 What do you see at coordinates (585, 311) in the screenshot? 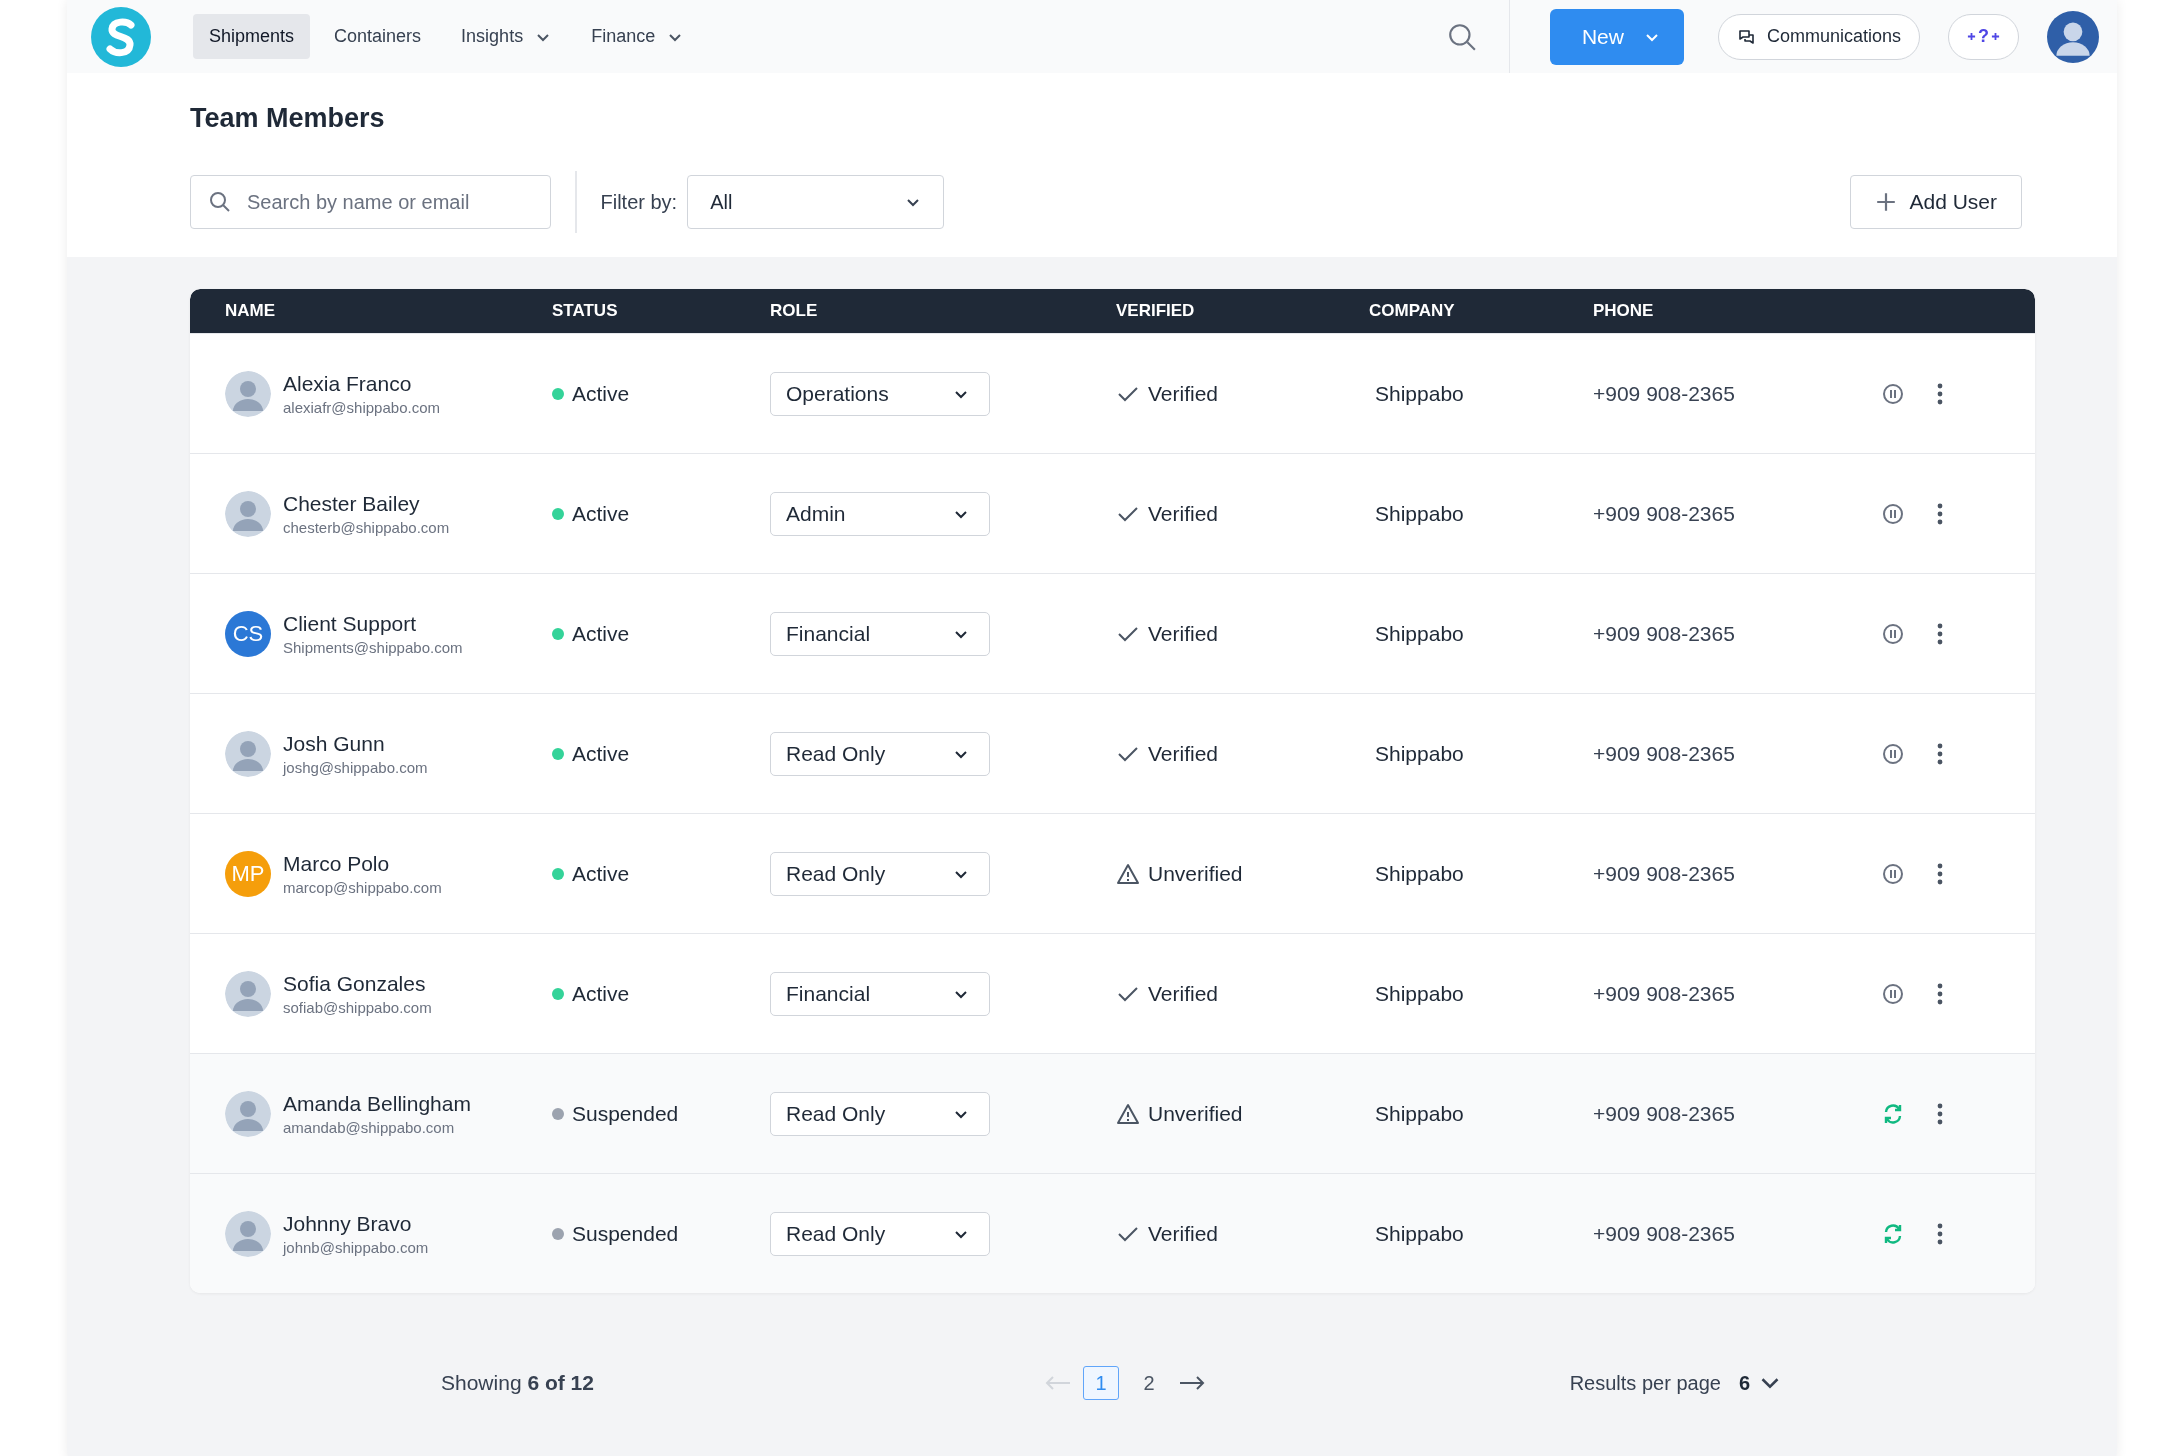
I see `column-header: STATUS` at bounding box center [585, 311].